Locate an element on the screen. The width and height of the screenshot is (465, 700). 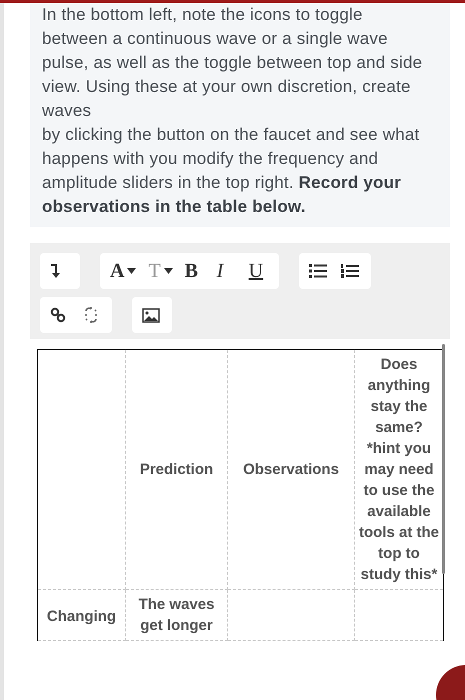
numbered-list-icon is located at coordinates (349, 271).